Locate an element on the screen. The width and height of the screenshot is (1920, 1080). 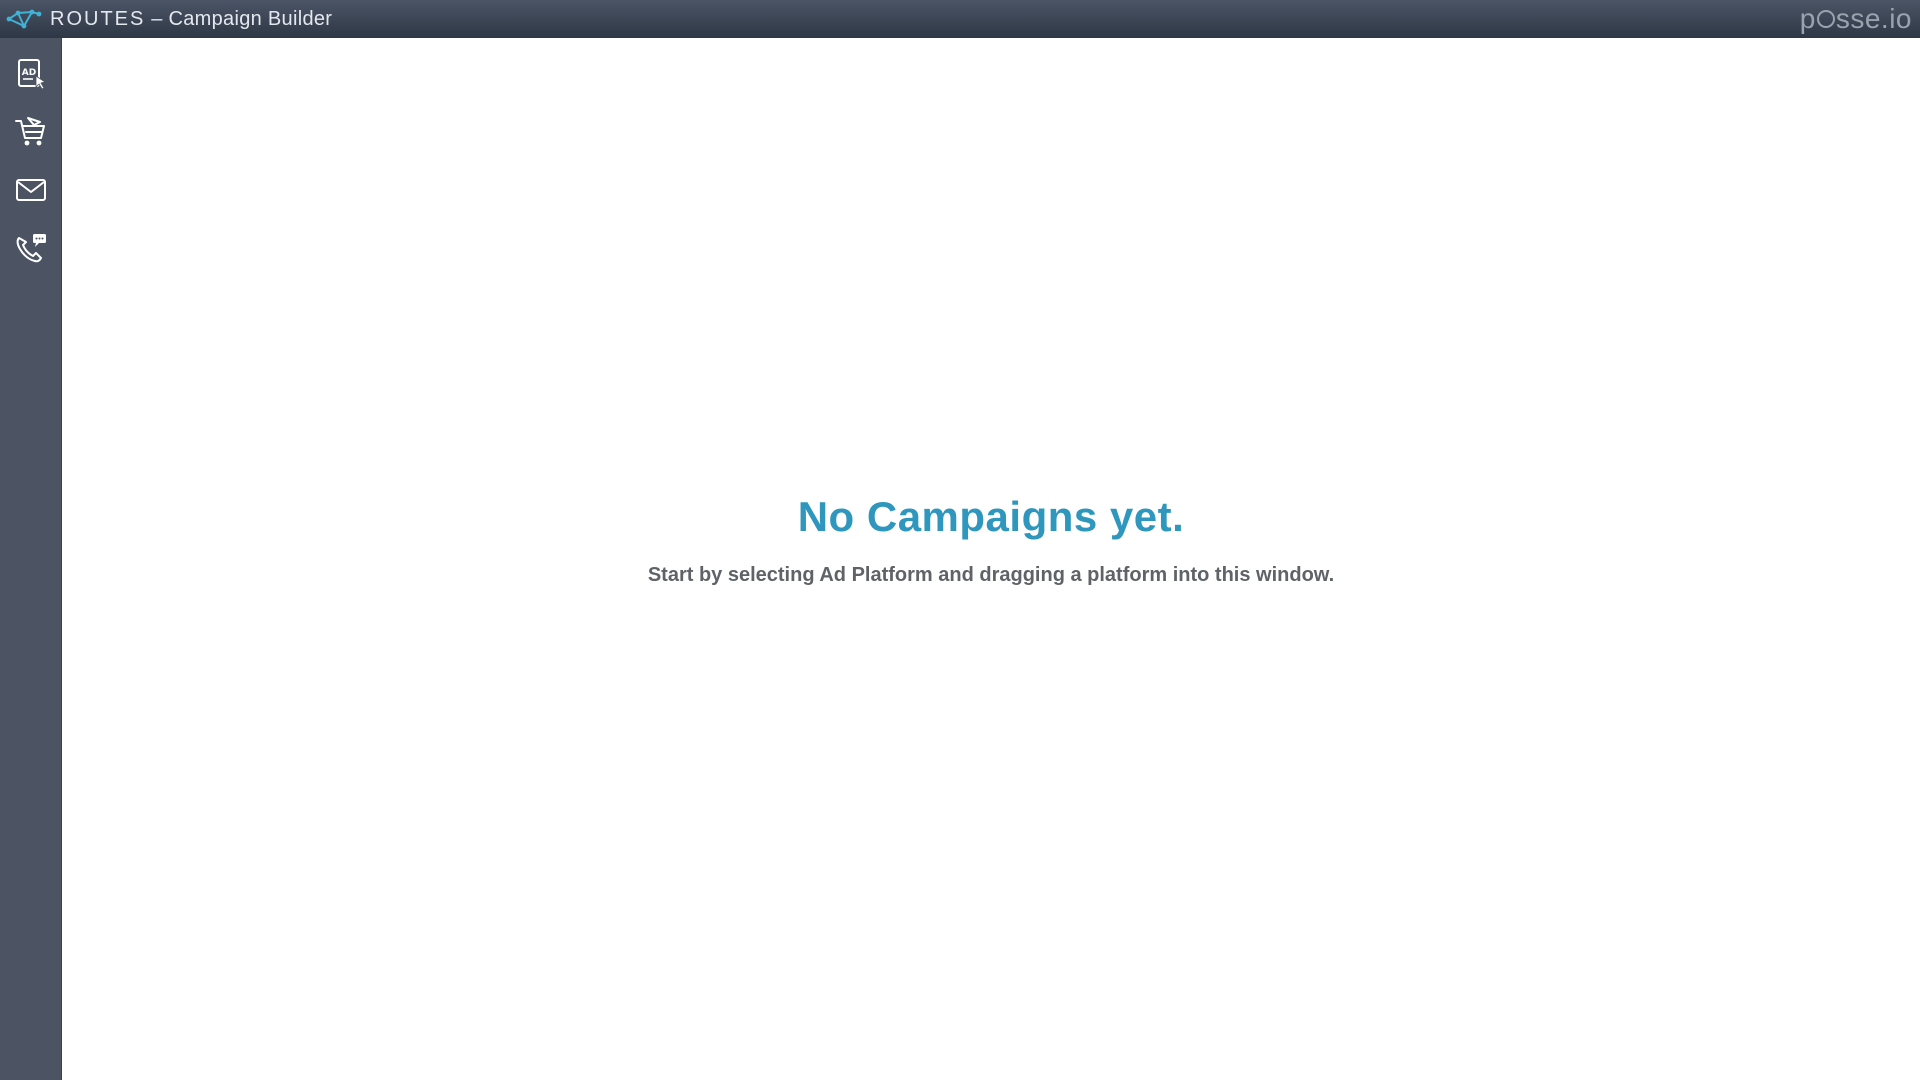
sidebar-item-email is located at coordinates (31, 192).